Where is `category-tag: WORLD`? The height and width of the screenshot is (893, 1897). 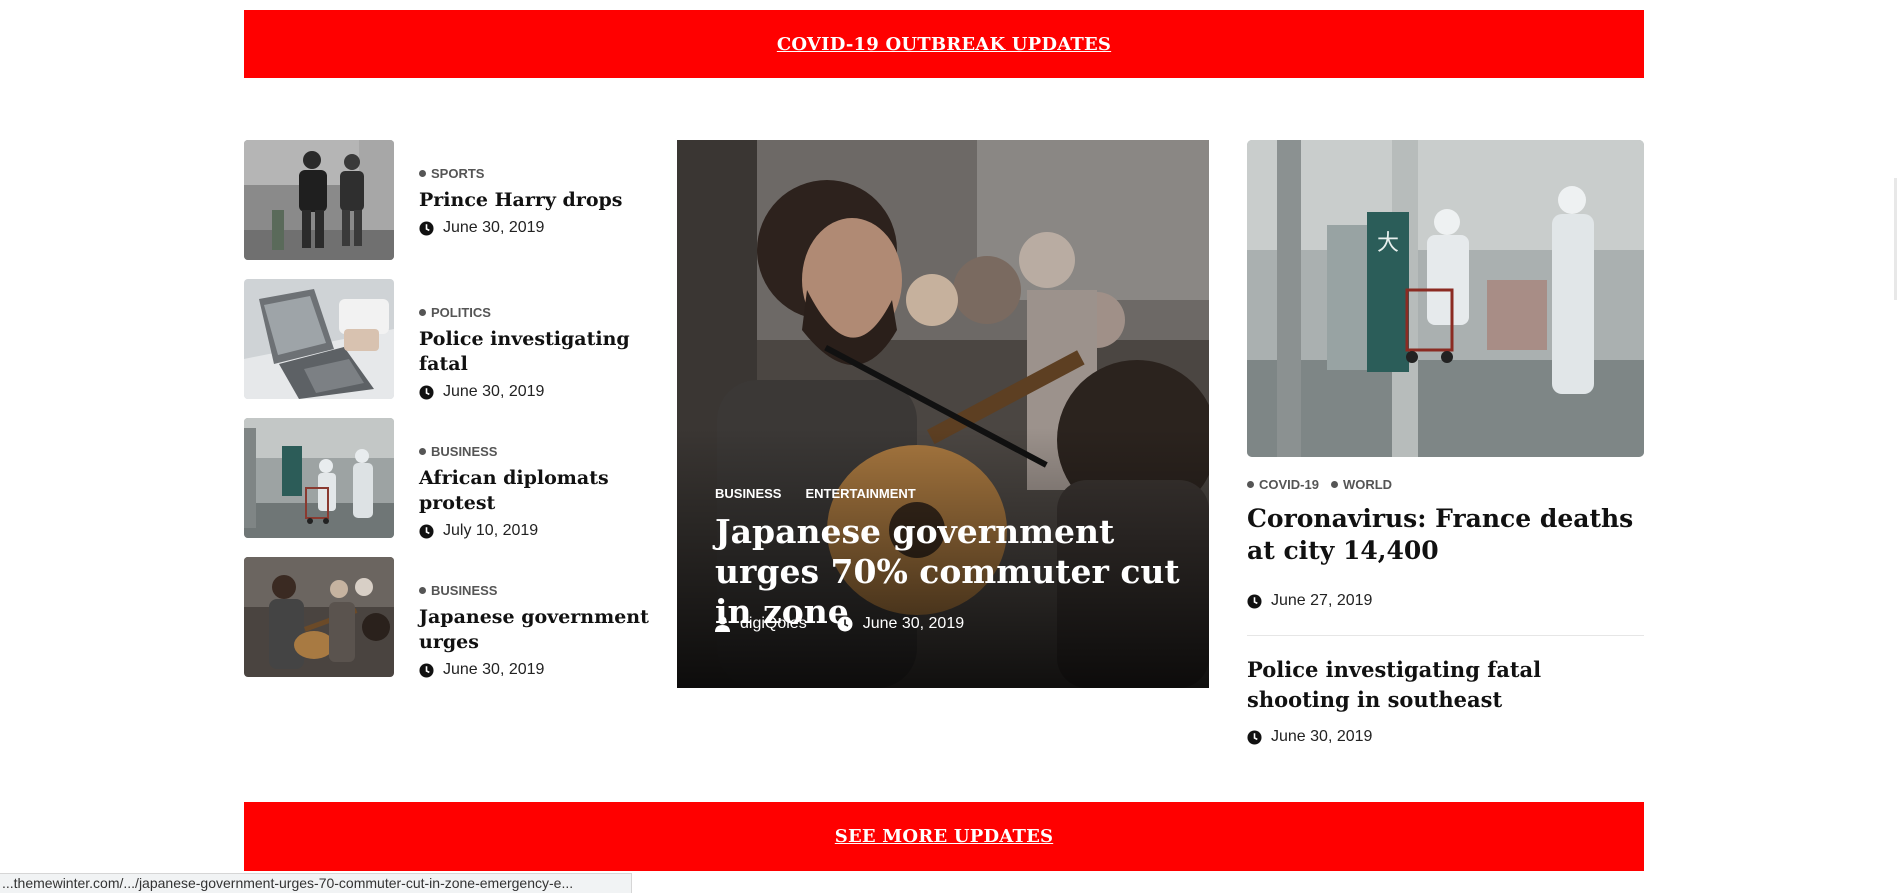
category-tag: WORLD is located at coordinates (1361, 484).